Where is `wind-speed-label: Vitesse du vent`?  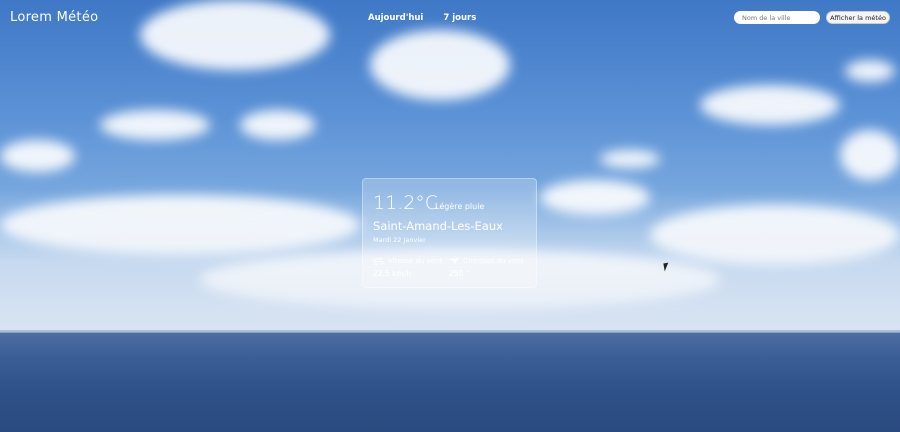
wind-speed-label: Vitesse du vent is located at coordinates (415, 261).